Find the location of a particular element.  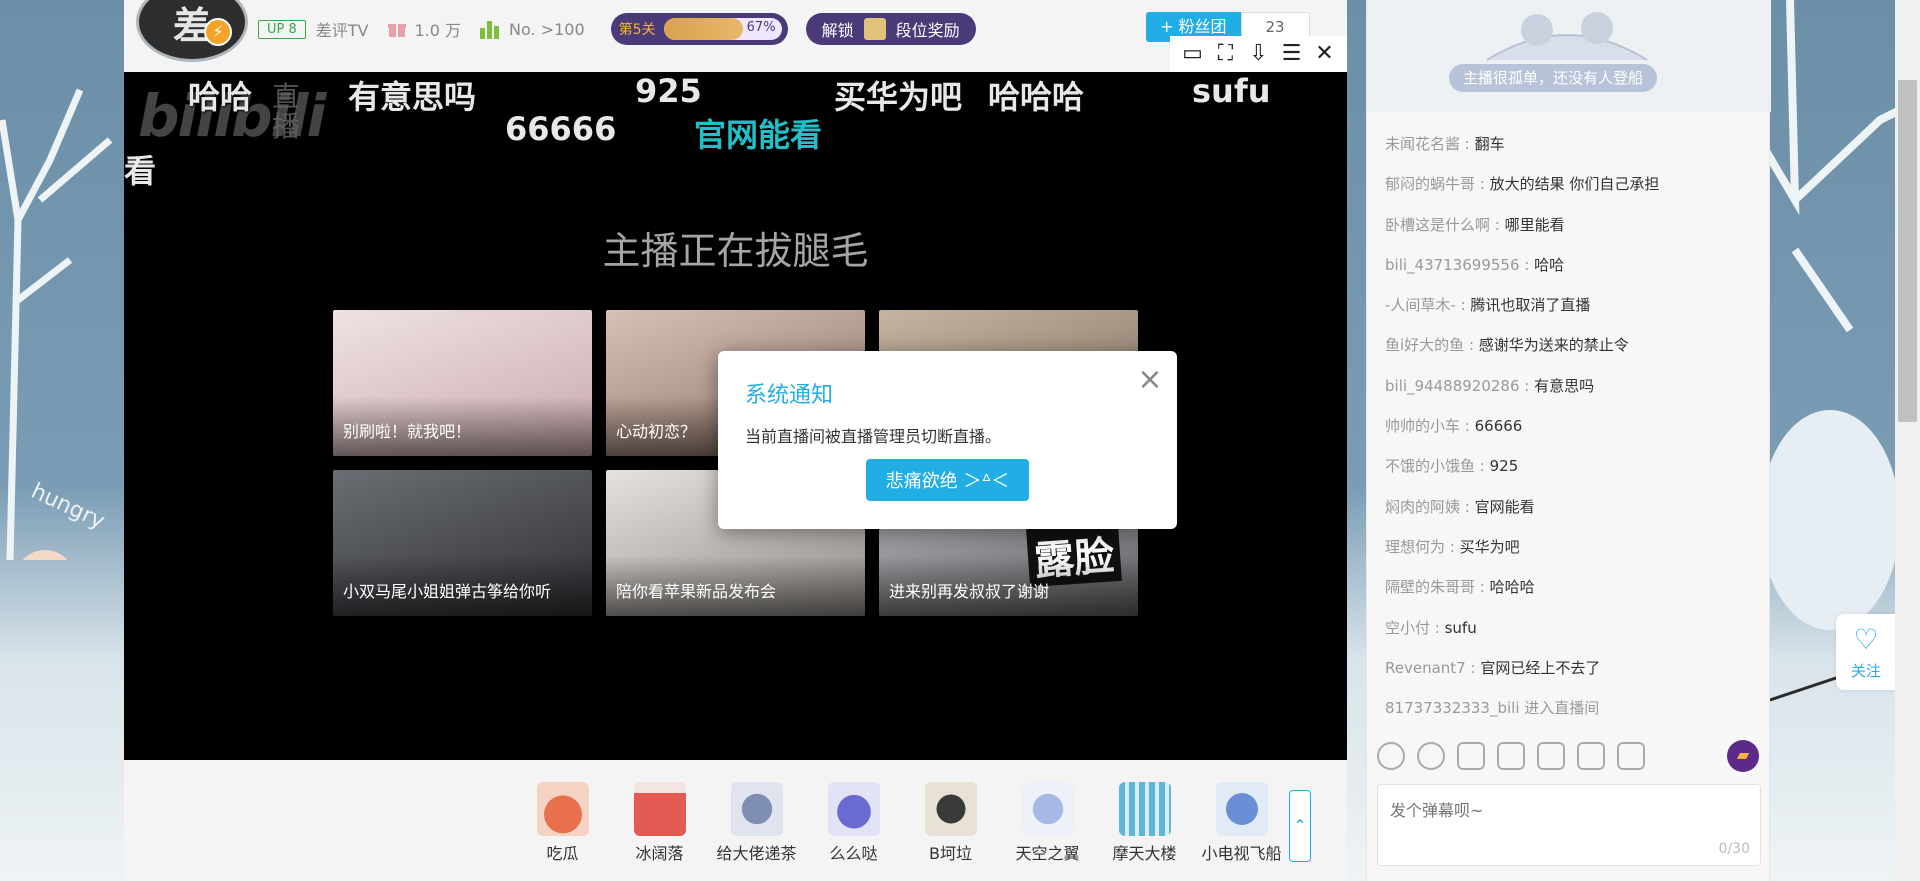

recommendation-title: 别刷啦！就我吧！ is located at coordinates (407, 431).